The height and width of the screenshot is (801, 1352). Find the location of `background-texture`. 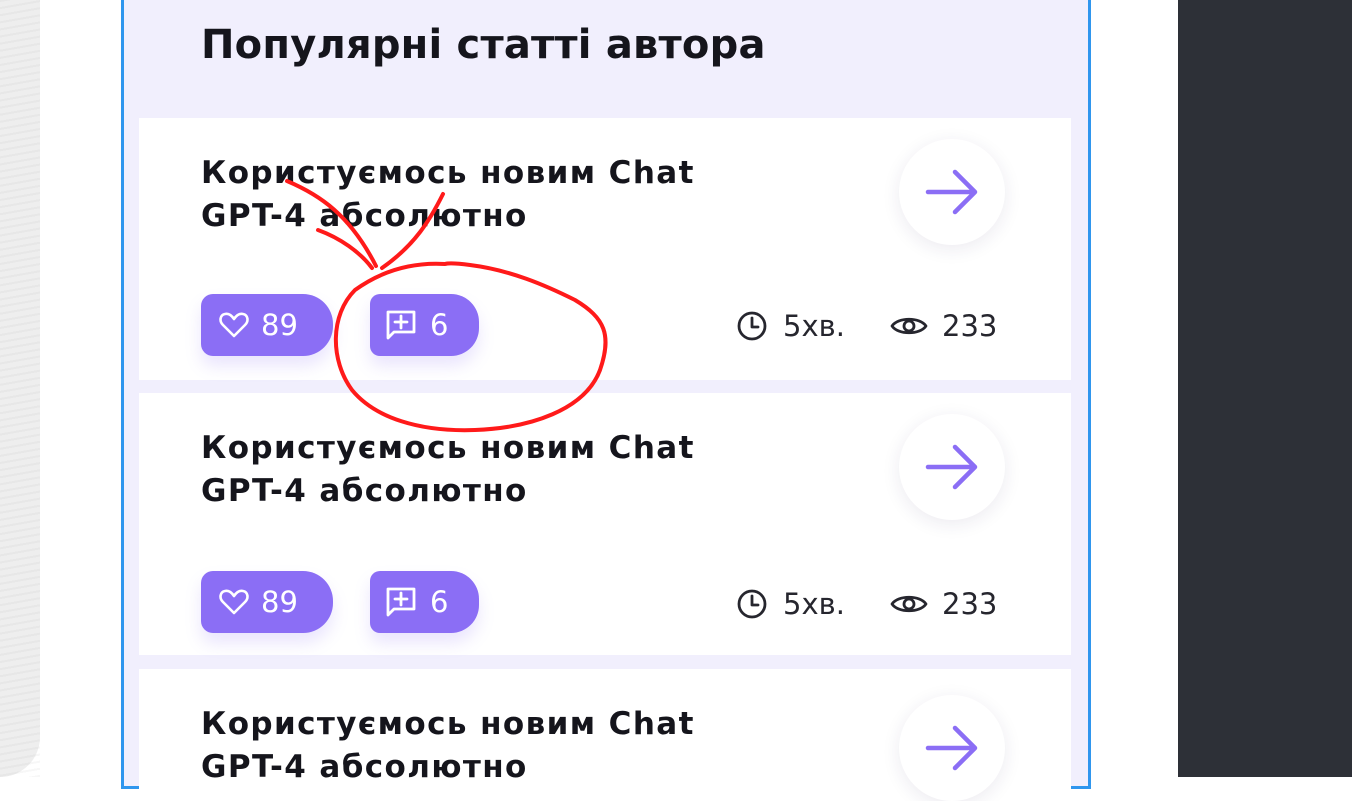

background-texture is located at coordinates (20, 388).